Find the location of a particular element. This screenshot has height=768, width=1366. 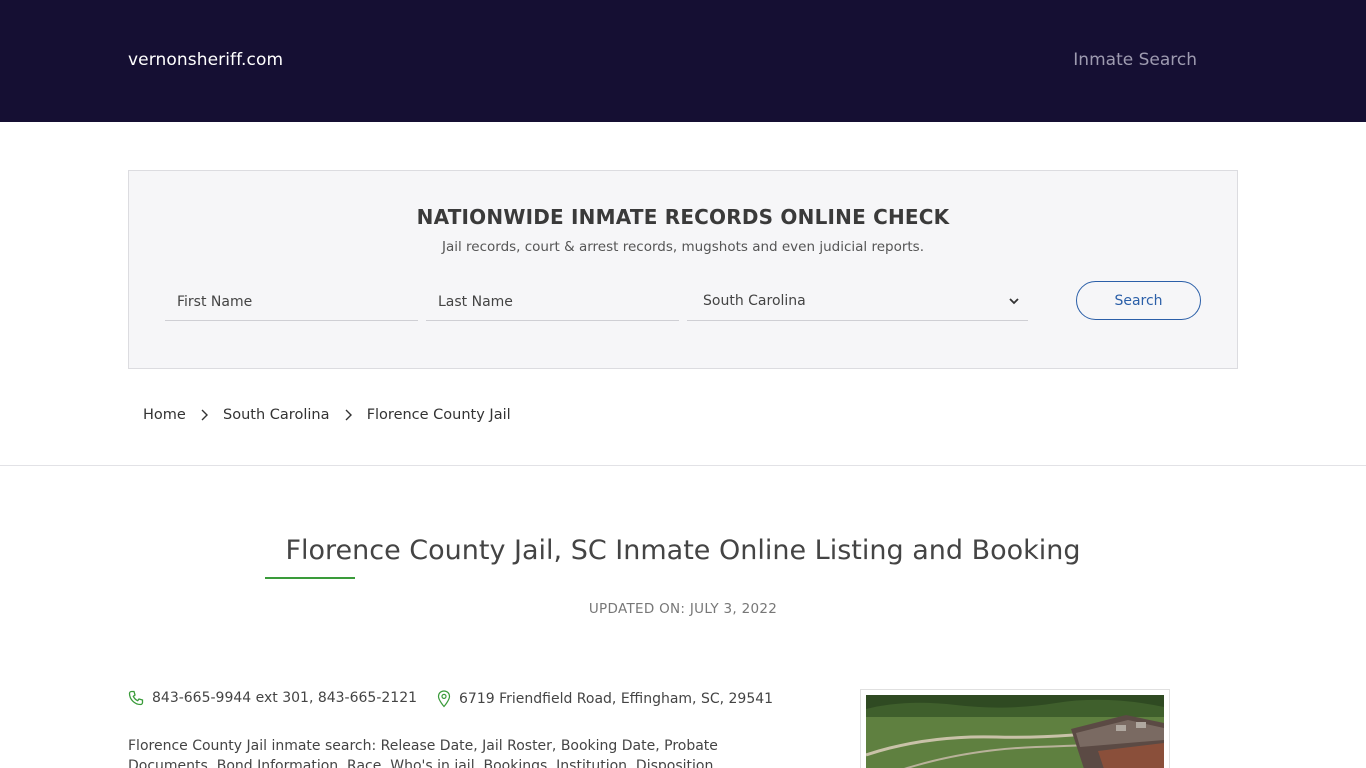

jail-photo is located at coordinates (1015, 728).